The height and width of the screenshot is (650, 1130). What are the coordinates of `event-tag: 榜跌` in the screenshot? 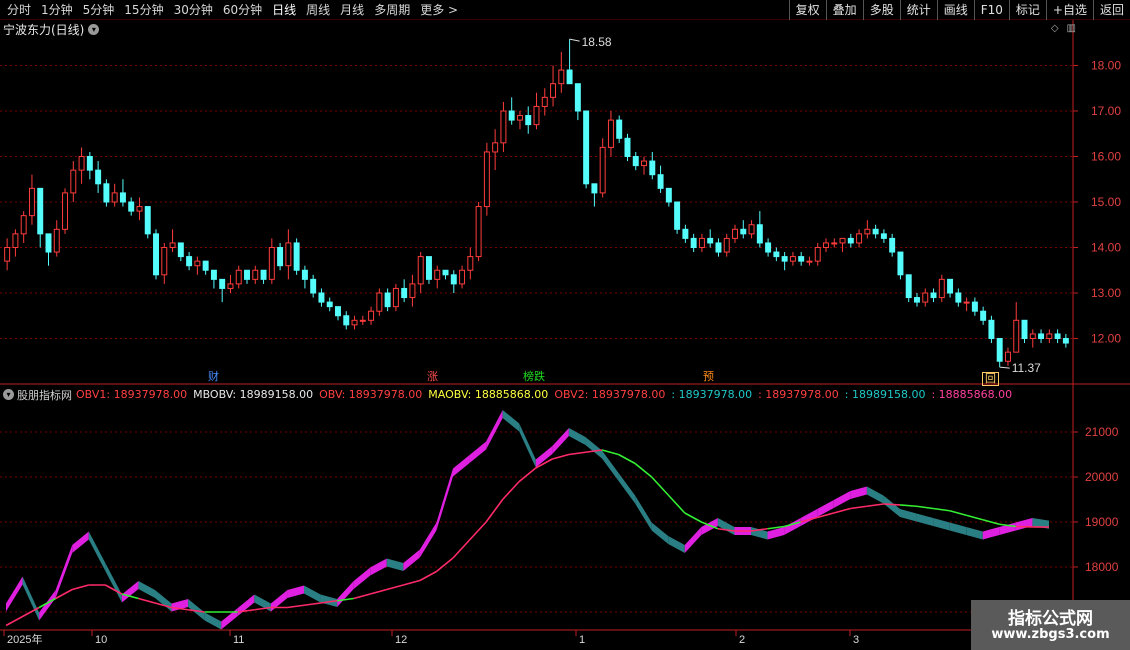 It's located at (534, 377).